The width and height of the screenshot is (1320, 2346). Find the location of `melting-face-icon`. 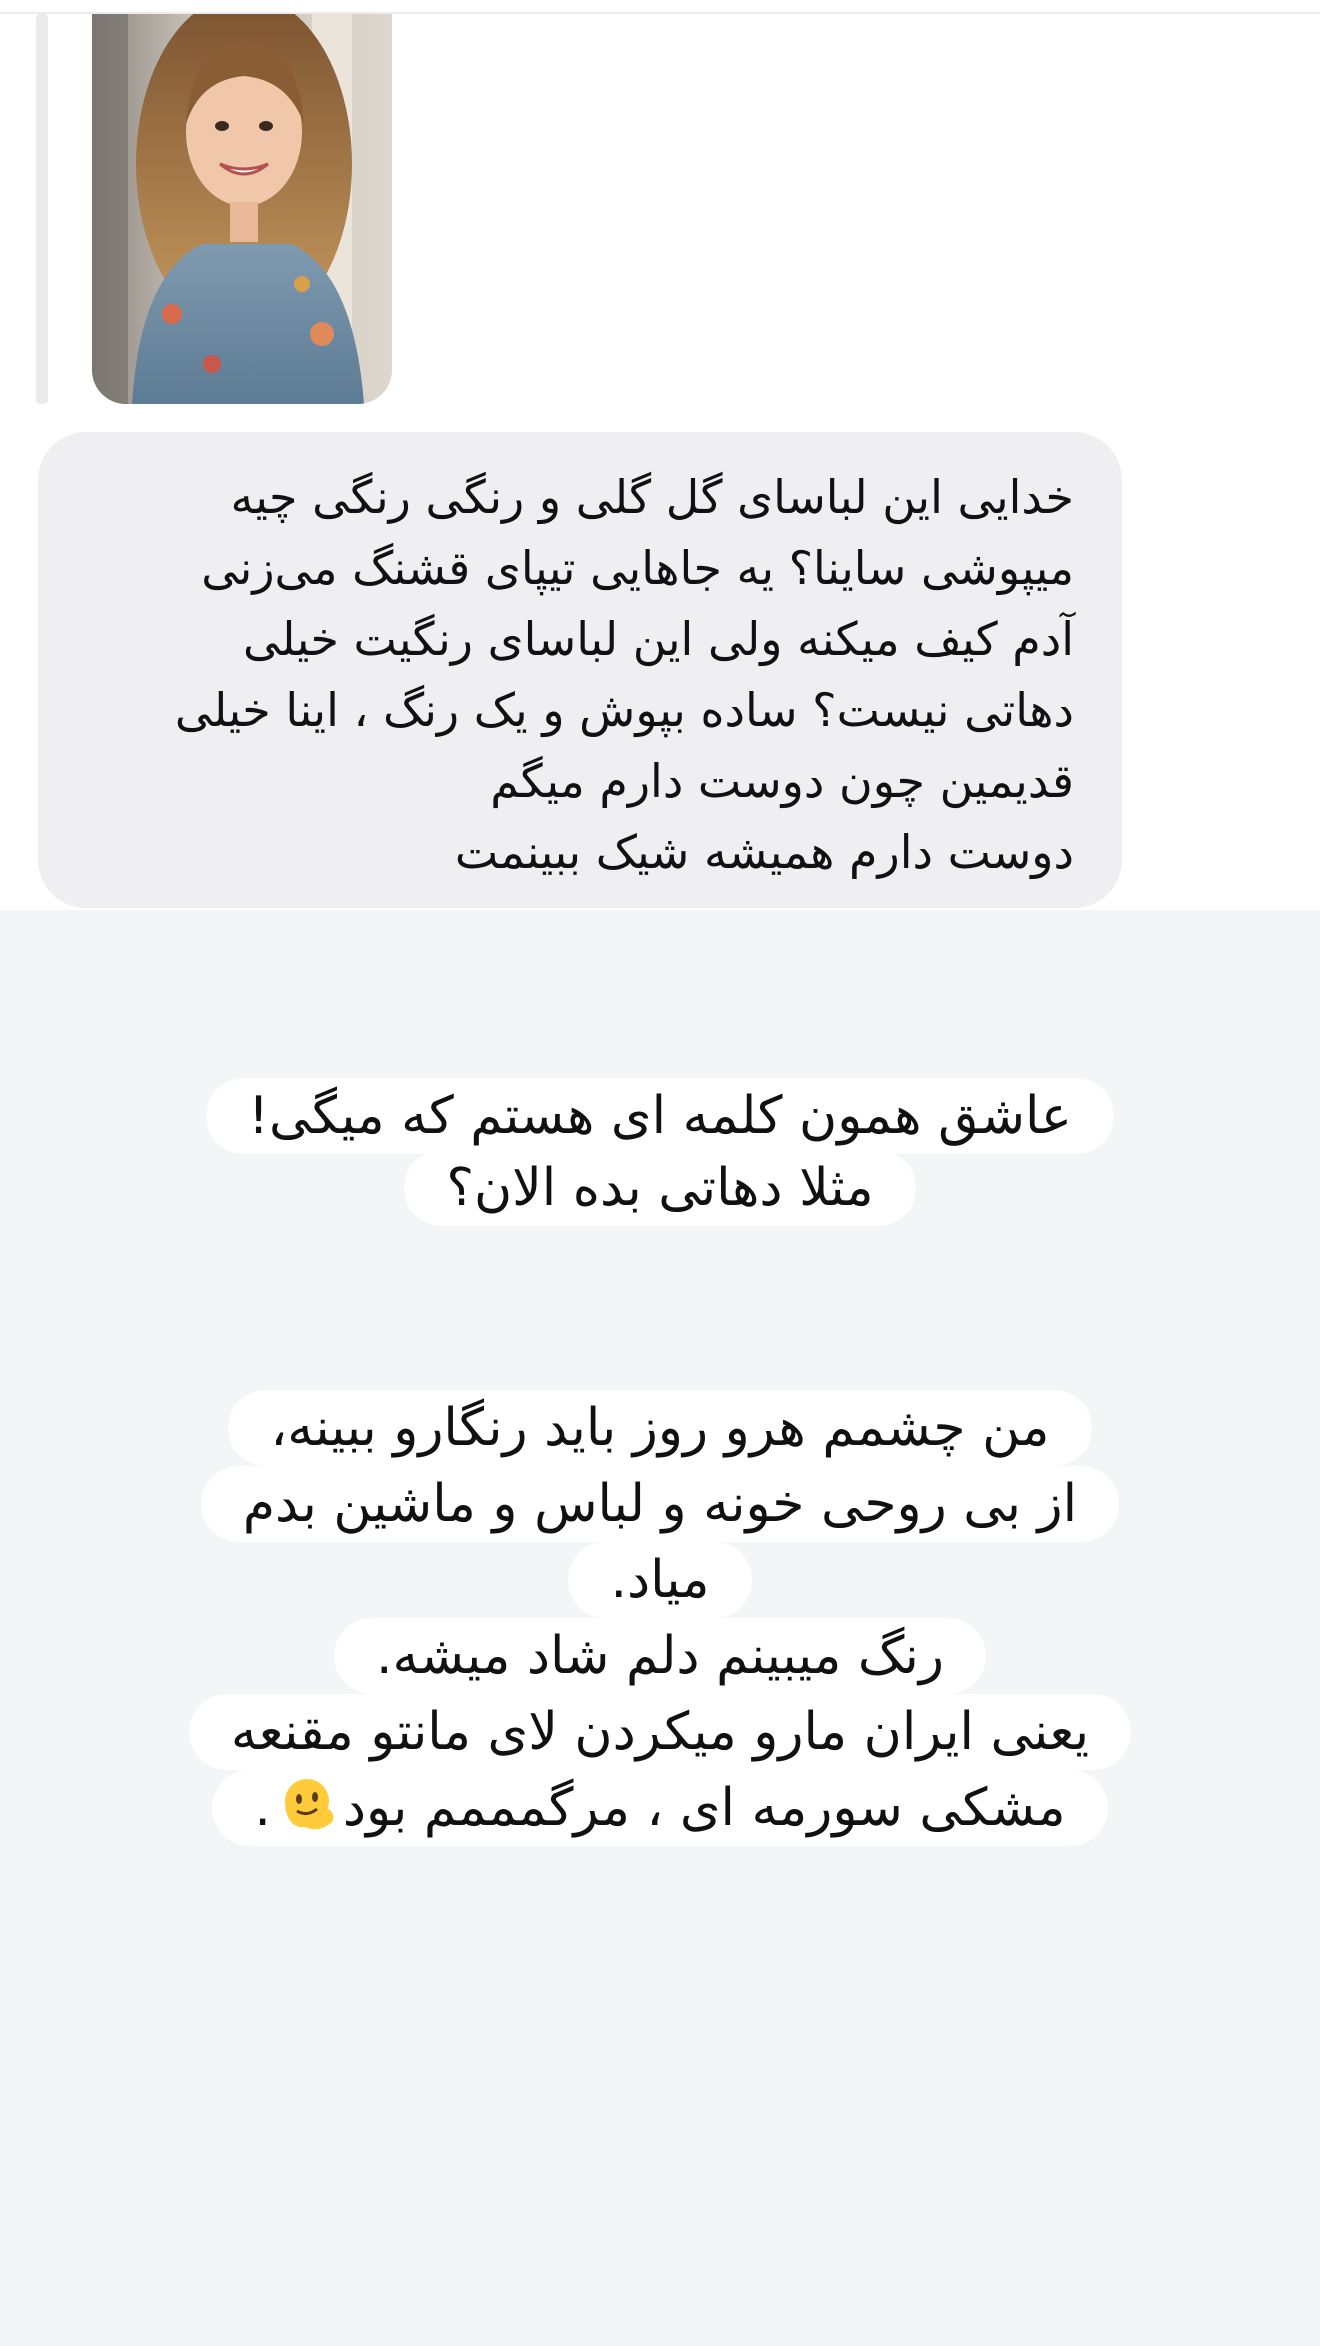

melting-face-icon is located at coordinates (307, 1805).